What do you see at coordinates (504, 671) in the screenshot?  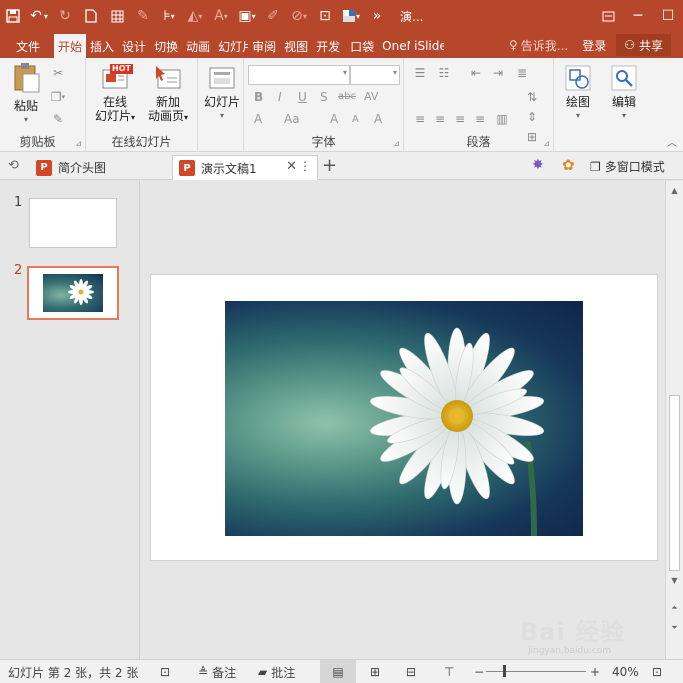 I see `zoom-slider-thumb` at bounding box center [504, 671].